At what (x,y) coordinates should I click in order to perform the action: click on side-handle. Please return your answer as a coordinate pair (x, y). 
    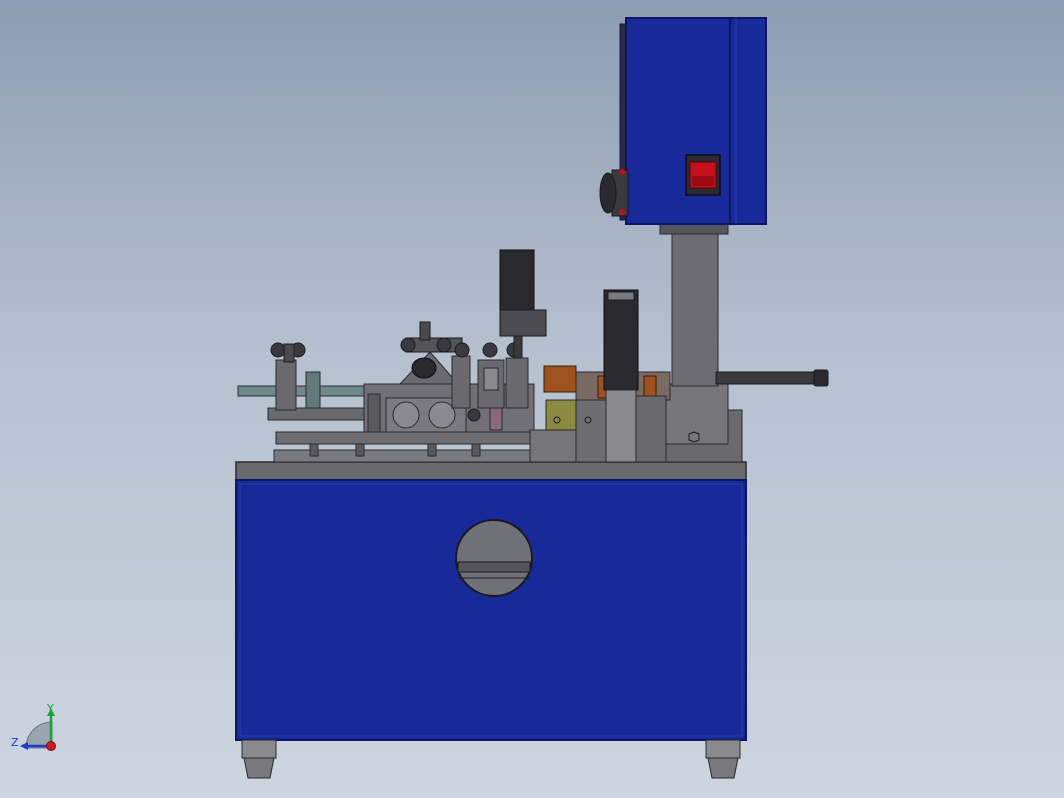
    Looking at the image, I should click on (772, 378).